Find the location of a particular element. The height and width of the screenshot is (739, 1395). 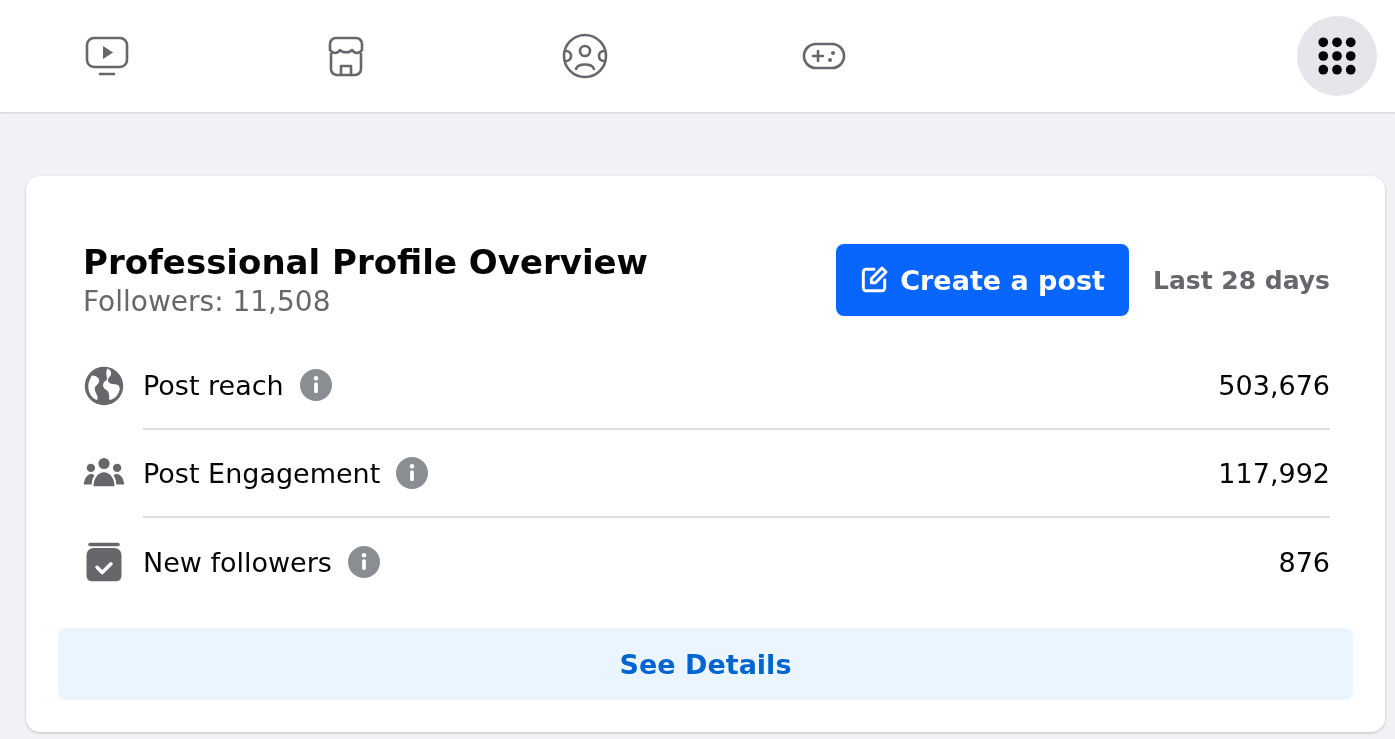

metric-label: Post Engagement is located at coordinates (262, 473).